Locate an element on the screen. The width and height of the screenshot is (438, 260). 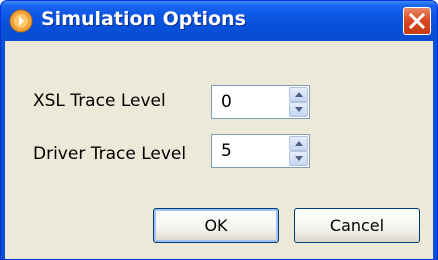
xsl-trace-level-value: 0 is located at coordinates (226, 102).